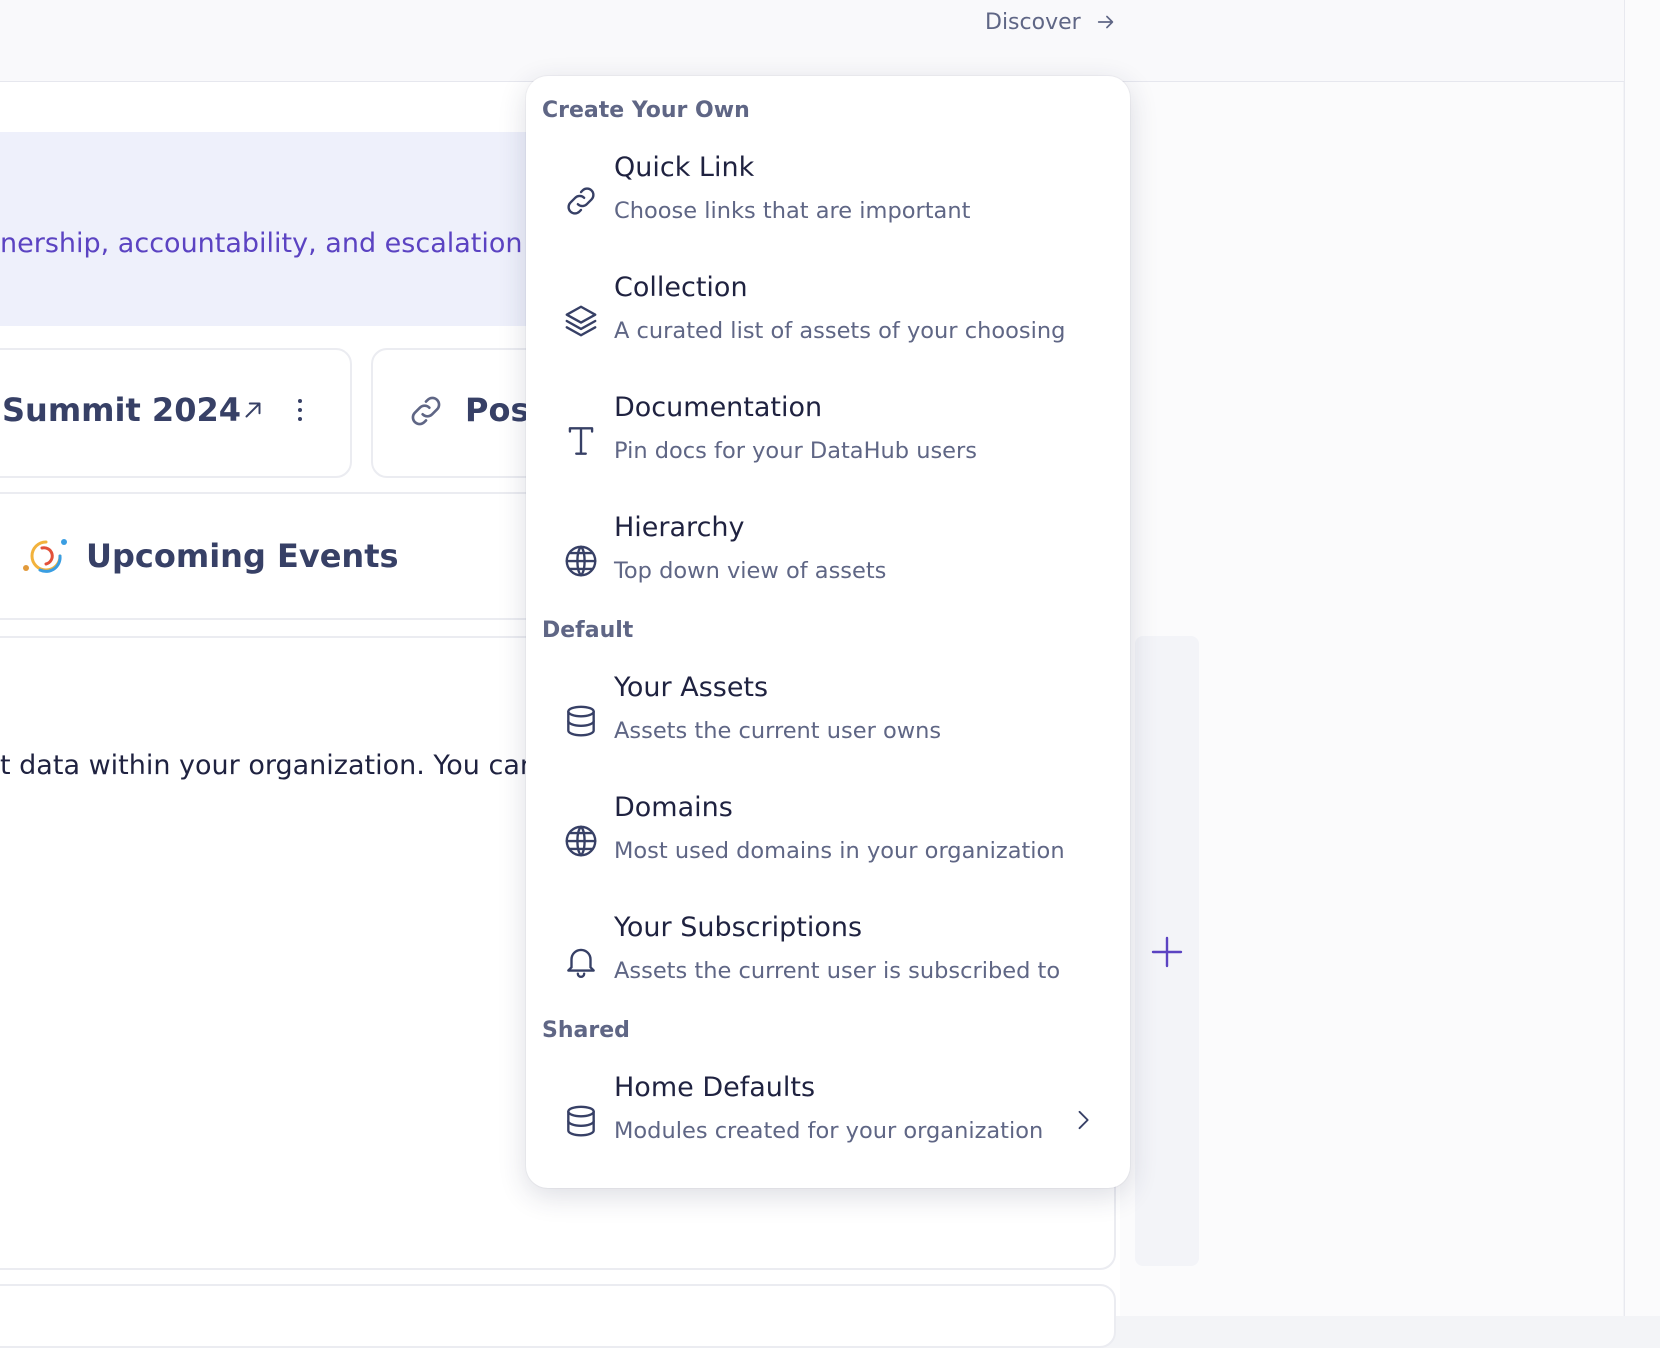  Describe the element at coordinates (681, 287) in the screenshot. I see `menu-item-title: Collection` at that location.